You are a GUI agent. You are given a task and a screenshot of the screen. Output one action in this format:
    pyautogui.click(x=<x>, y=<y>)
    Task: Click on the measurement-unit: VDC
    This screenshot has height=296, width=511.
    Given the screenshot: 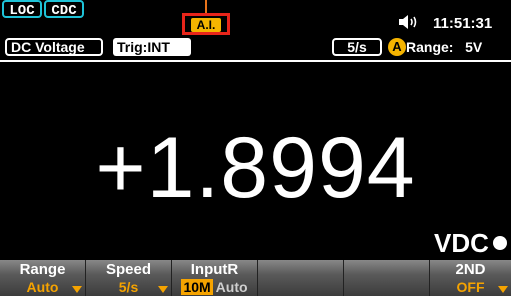 What is the action you would take?
    pyautogui.click(x=461, y=243)
    